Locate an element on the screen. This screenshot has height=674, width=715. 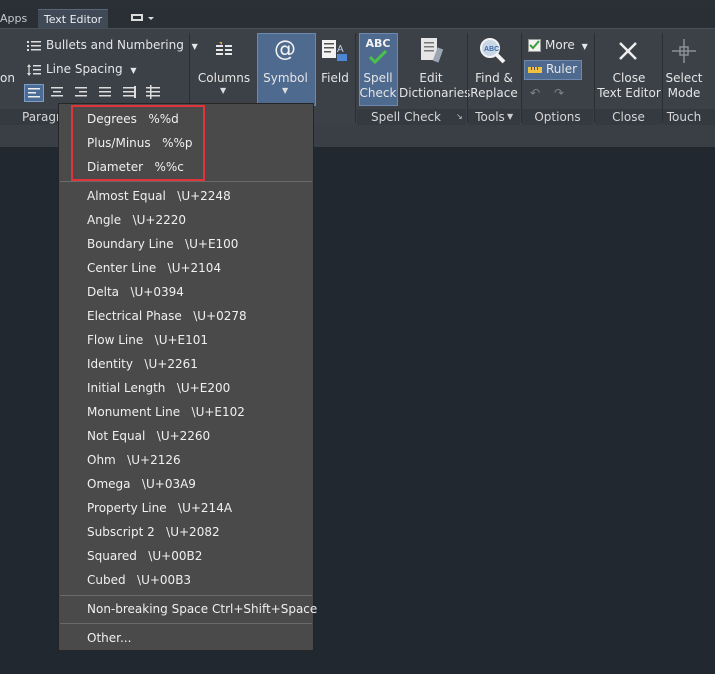
close-panel-title: Close is located at coordinates (628, 117).